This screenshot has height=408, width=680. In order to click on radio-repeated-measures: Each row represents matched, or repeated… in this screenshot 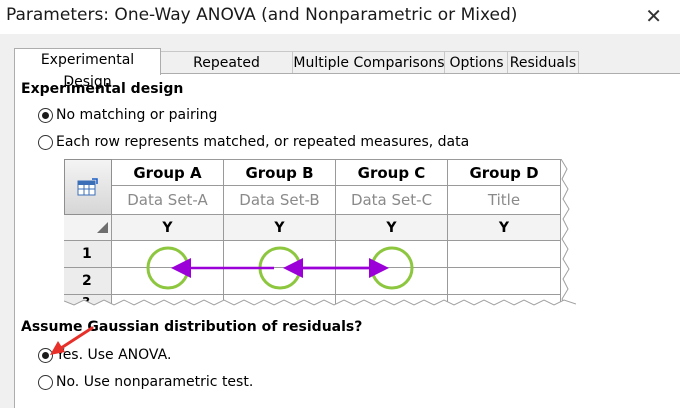, I will do `click(253, 142)`.